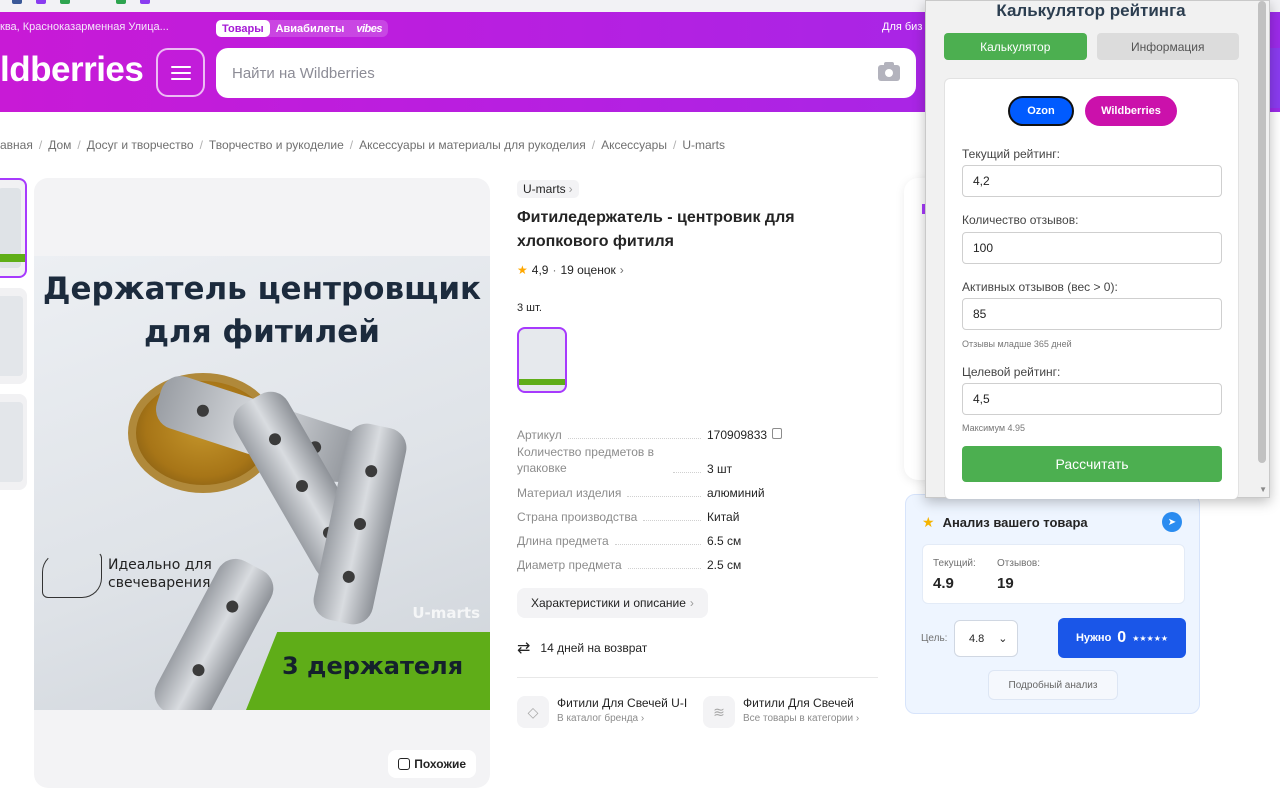  What do you see at coordinates (598, 718) in the screenshot?
I see `brand-catalog-subtitle-text: В каталог бренда` at bounding box center [598, 718].